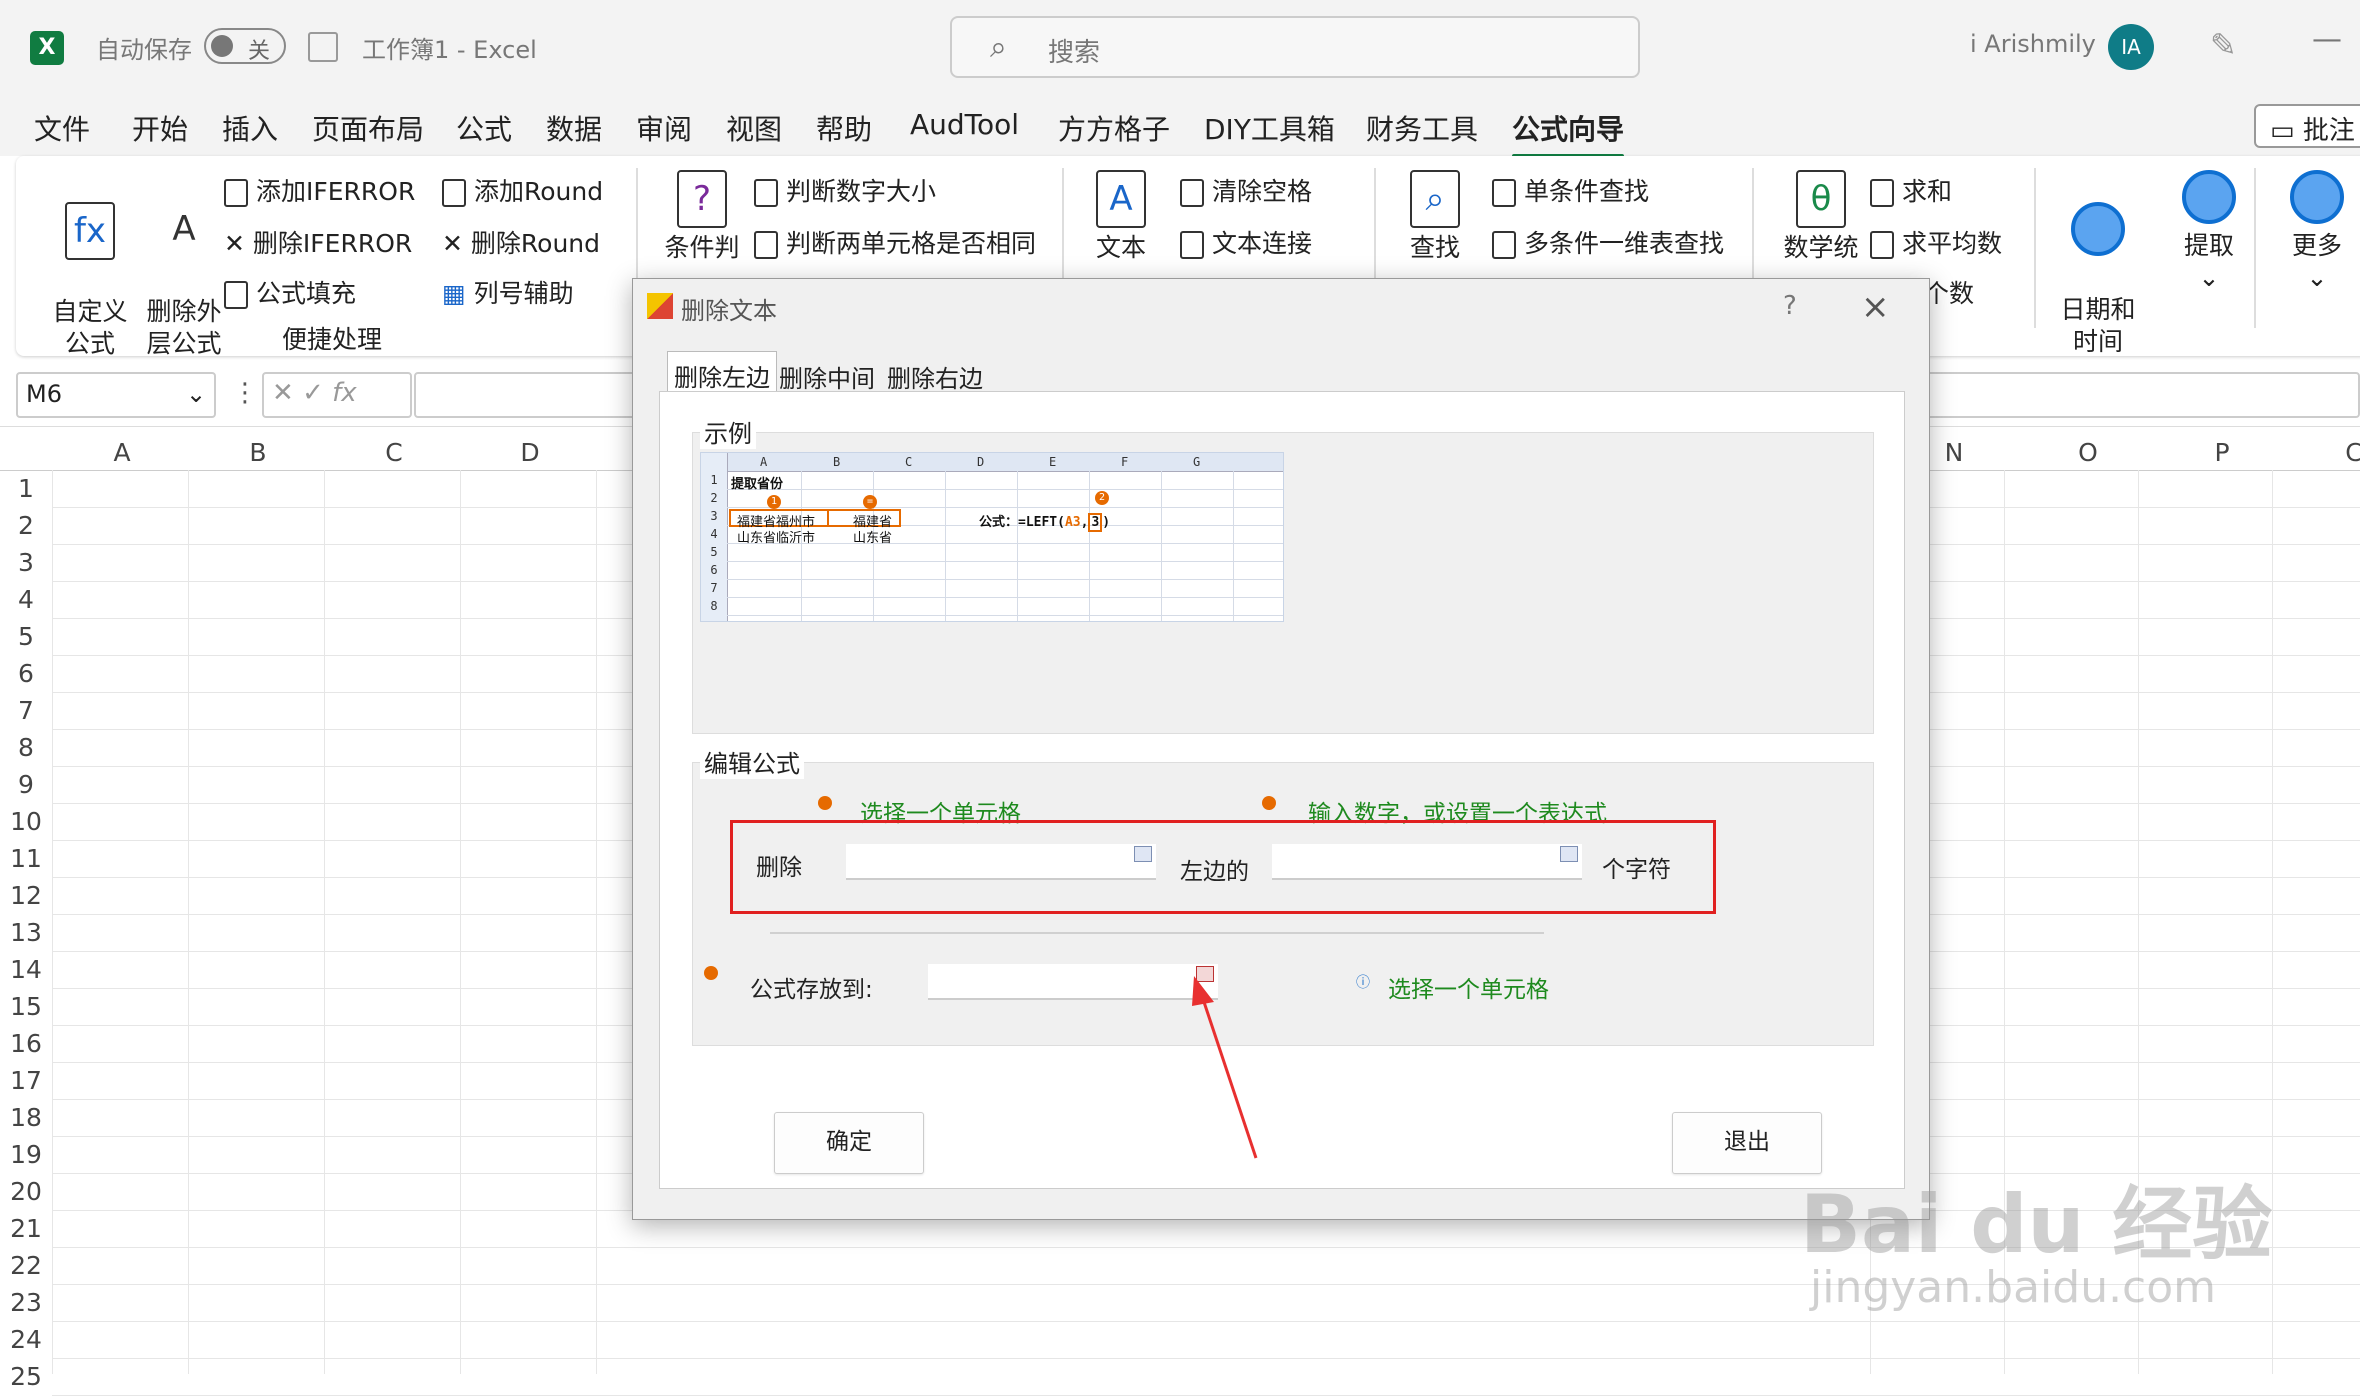  Describe the element at coordinates (26, 1265) in the screenshot. I see `row-header: 22` at that location.